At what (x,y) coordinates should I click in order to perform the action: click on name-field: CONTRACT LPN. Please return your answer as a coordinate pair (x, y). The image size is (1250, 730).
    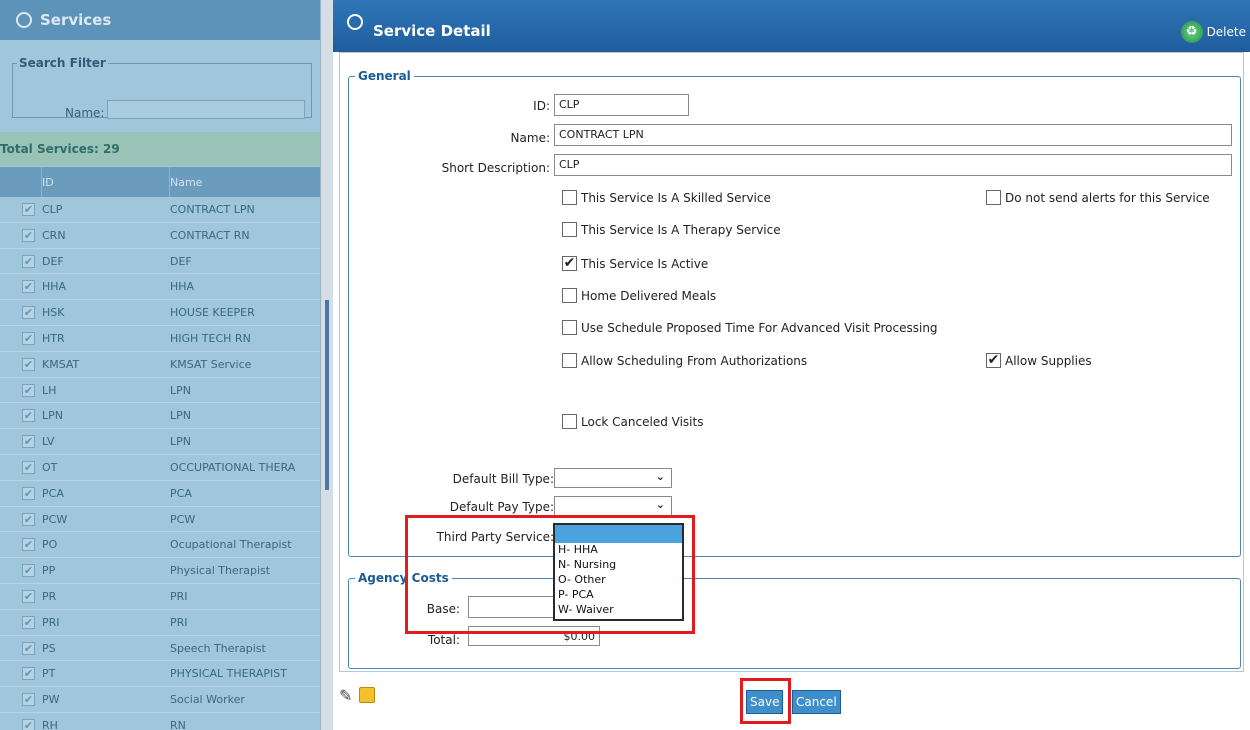
    Looking at the image, I should click on (893, 135).